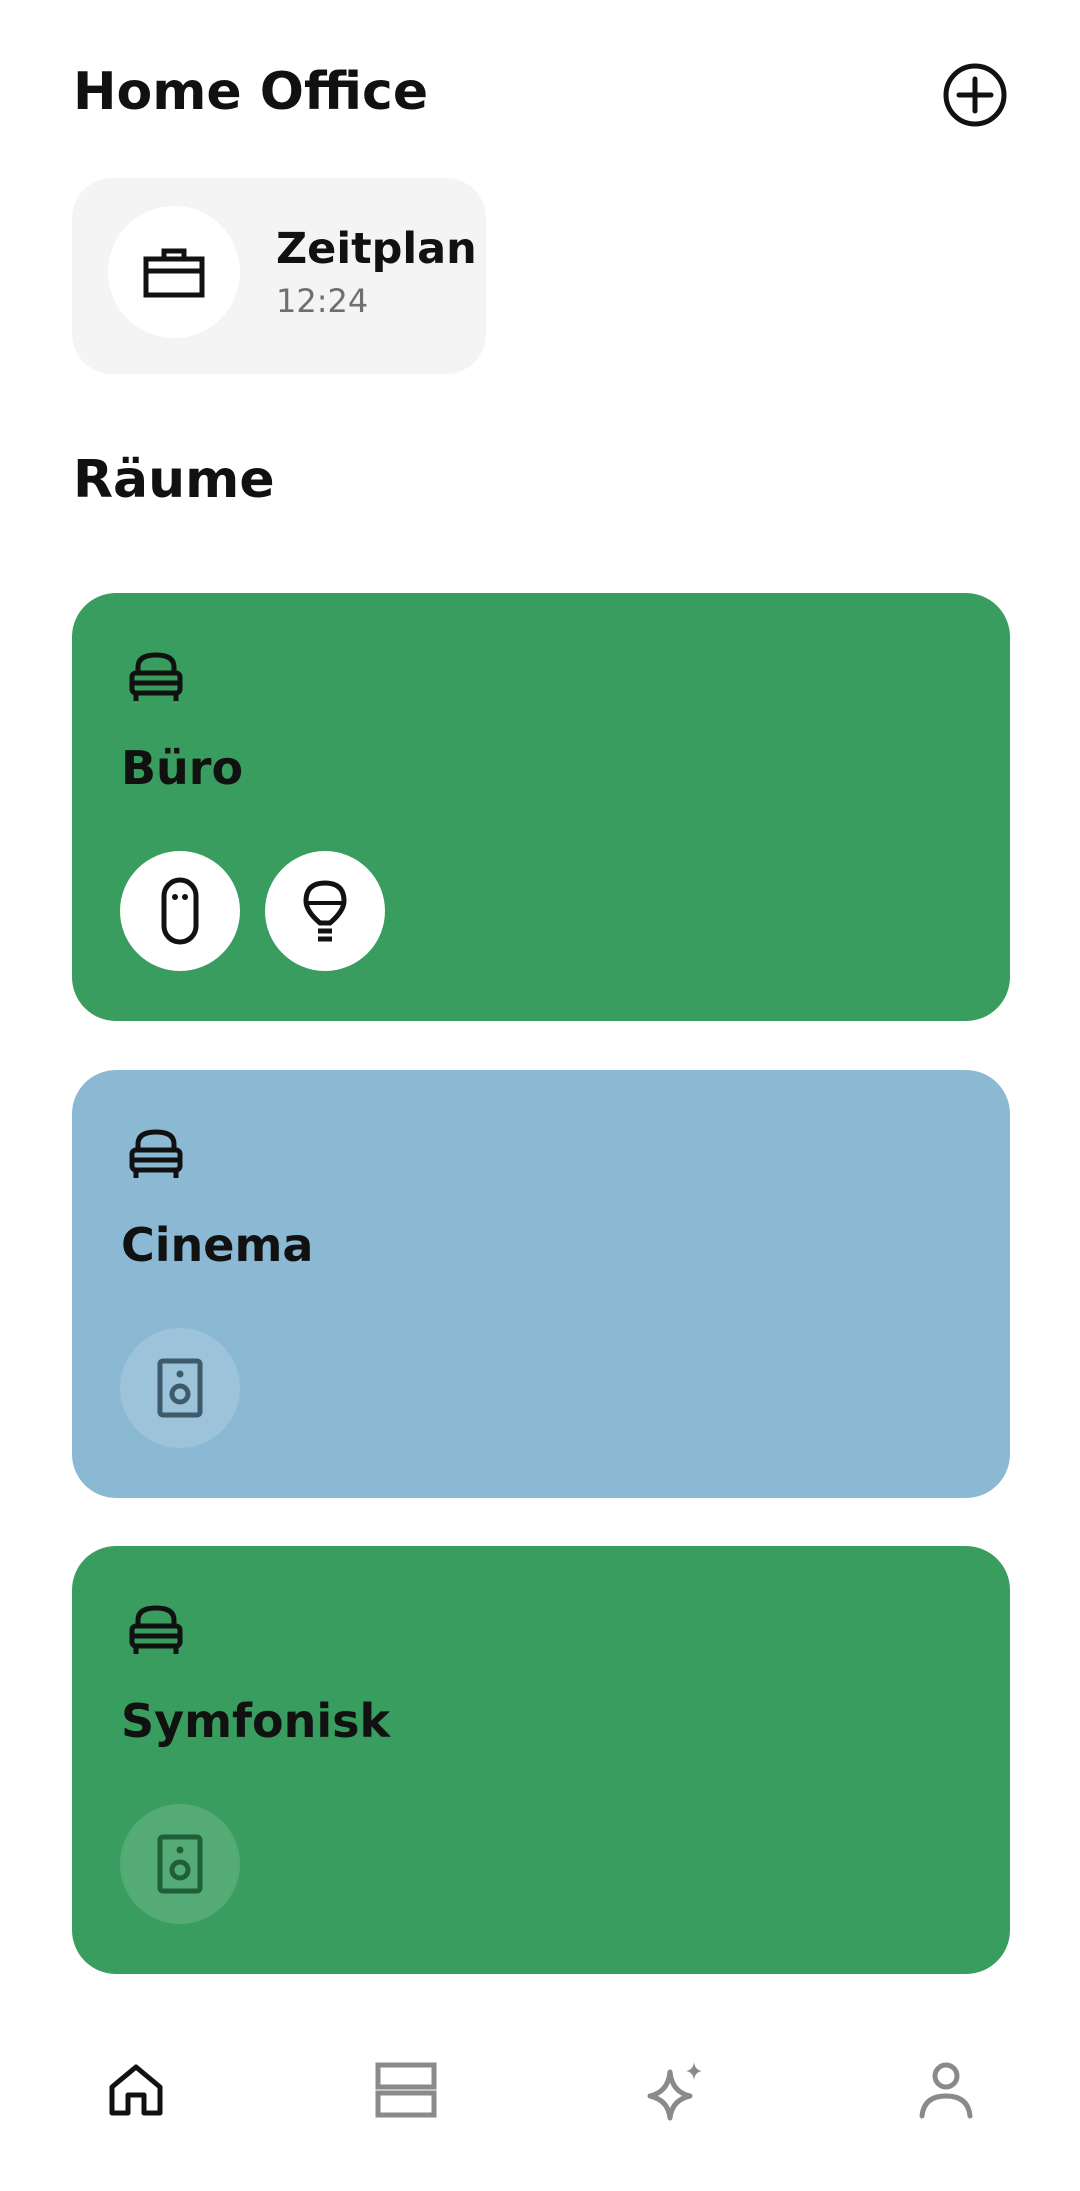 Image resolution: width=1080 pixels, height=2191 pixels. I want to click on schedule-icon-container, so click(174, 272).